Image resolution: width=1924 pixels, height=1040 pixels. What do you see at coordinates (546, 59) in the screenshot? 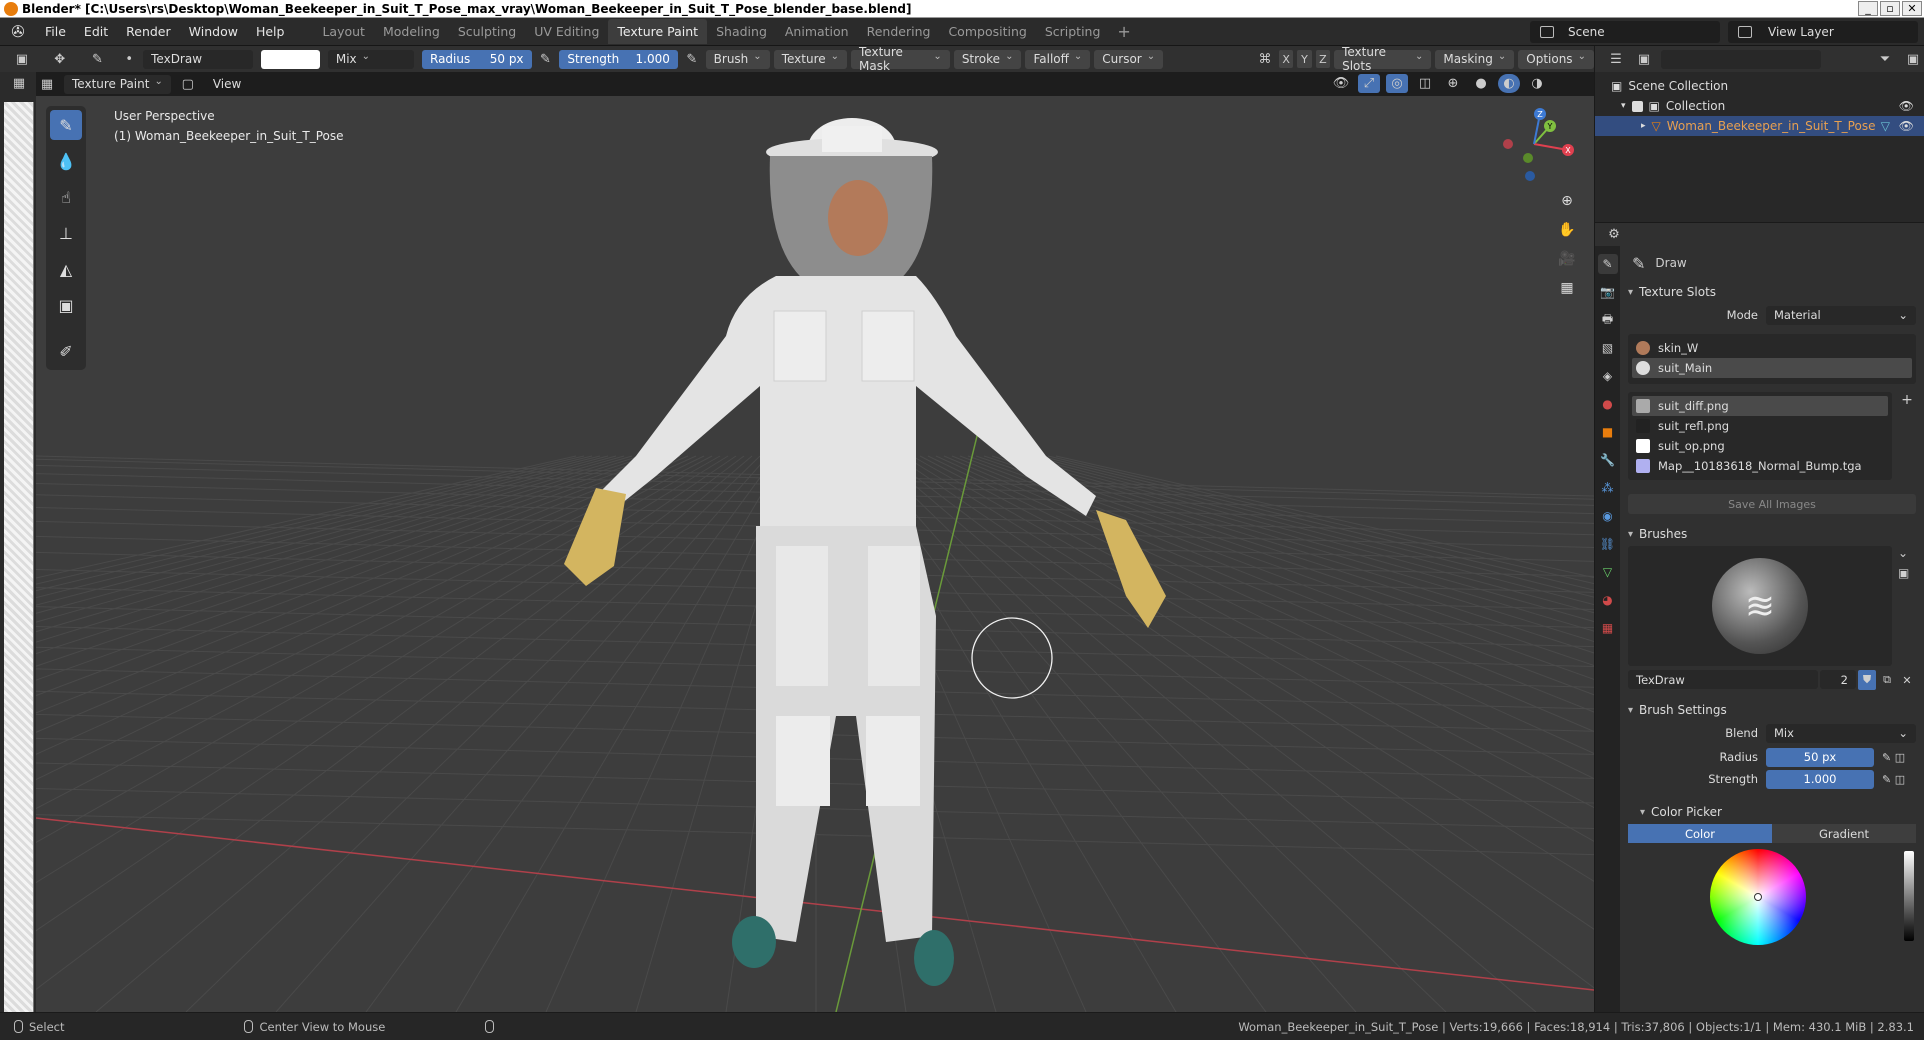
I see `radius-pressure-icon: ✎` at bounding box center [546, 59].